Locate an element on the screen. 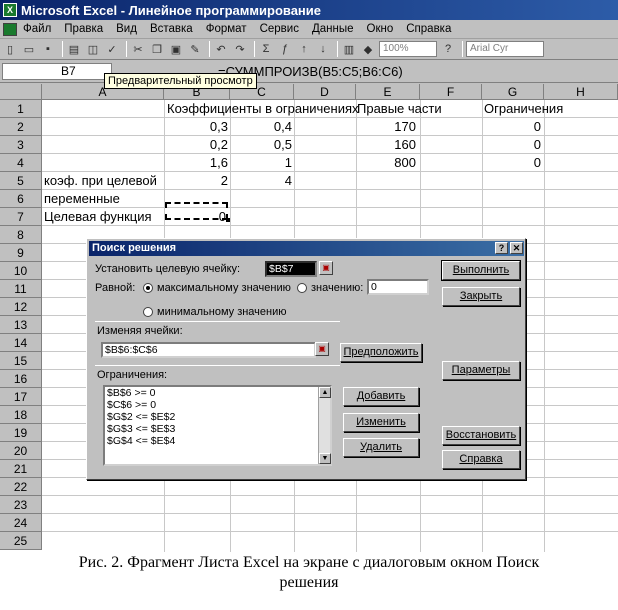 The image size is (618, 610). row-header: 21 is located at coordinates (21, 469).